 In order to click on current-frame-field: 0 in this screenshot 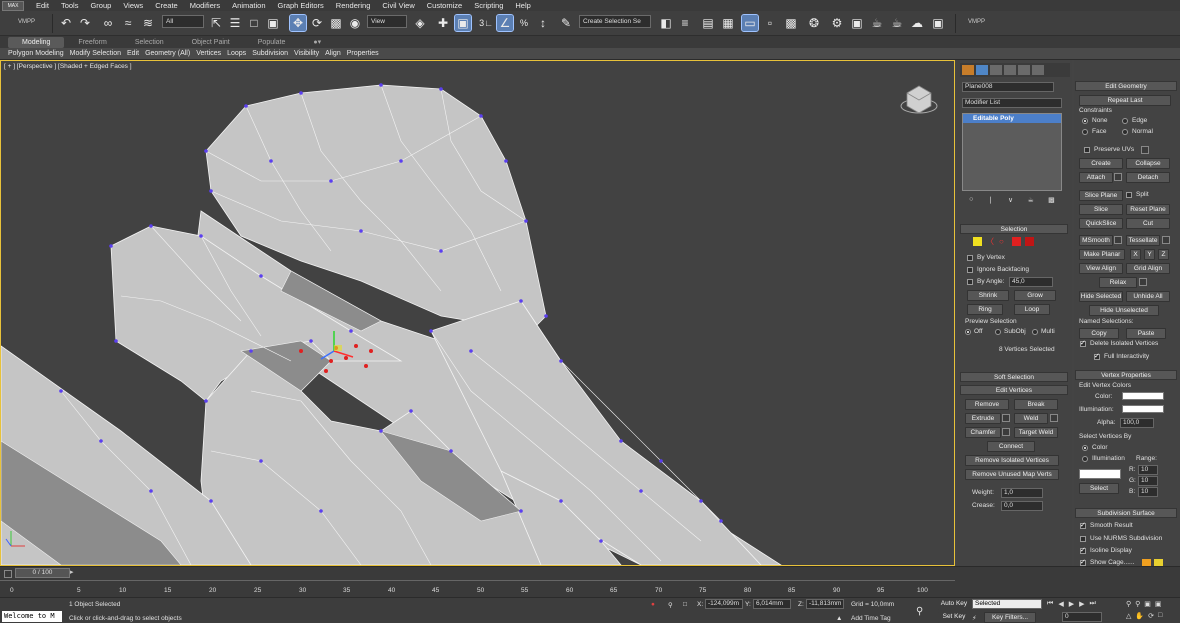, I will do `click(1082, 617)`.